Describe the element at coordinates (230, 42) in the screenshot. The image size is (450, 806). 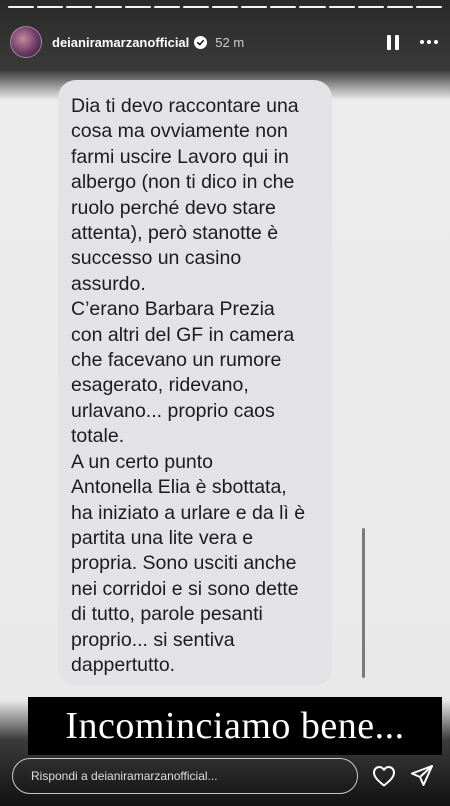
I see `post-time: 52 m` at that location.